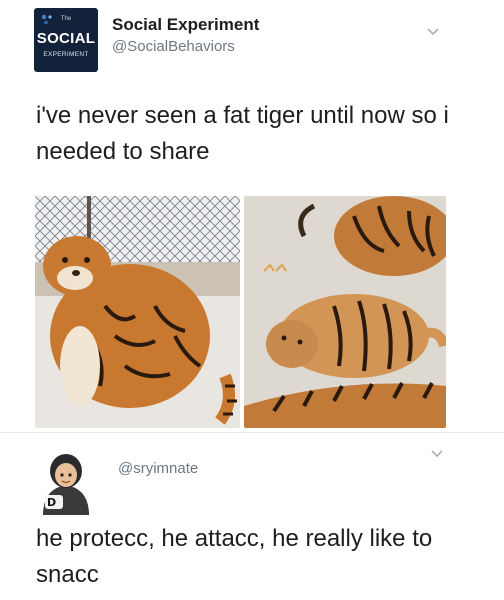 The image size is (504, 600). I want to click on svg-text: D, so click(51, 502).